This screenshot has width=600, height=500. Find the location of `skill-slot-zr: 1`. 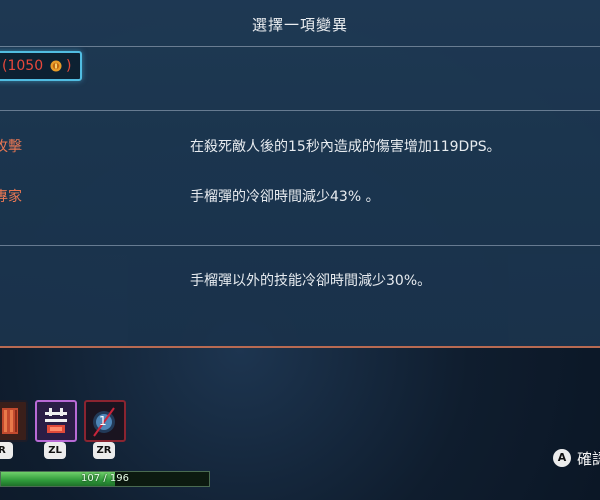

skill-slot-zr: 1 is located at coordinates (105, 421).